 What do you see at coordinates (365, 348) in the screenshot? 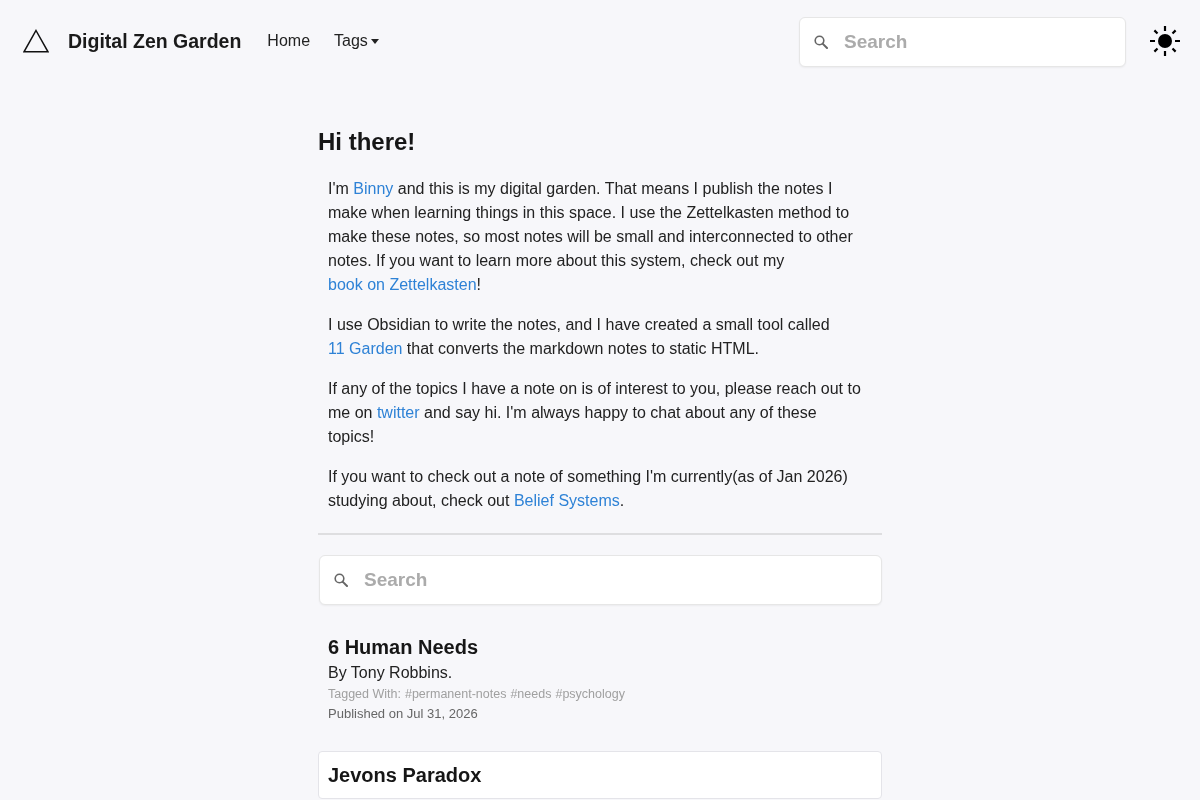
I see `text-link: 11 Garden` at bounding box center [365, 348].